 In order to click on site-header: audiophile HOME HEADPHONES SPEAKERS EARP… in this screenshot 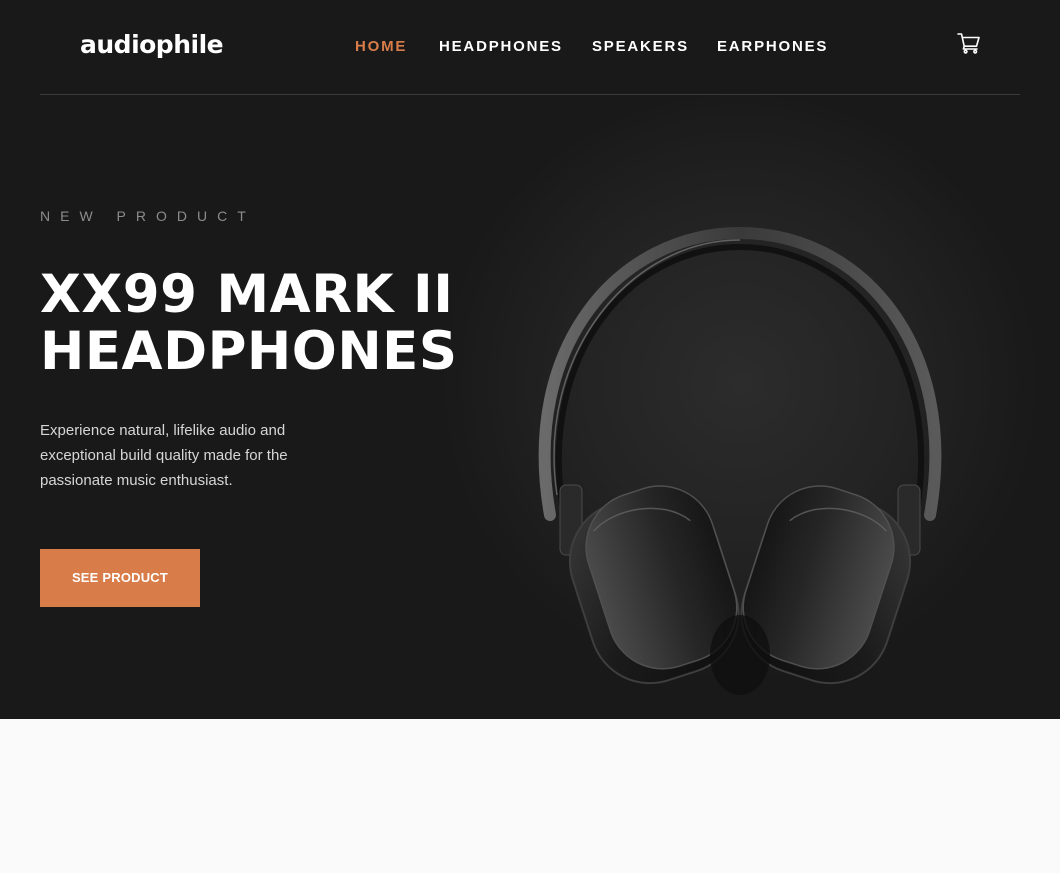, I will do `click(530, 47)`.